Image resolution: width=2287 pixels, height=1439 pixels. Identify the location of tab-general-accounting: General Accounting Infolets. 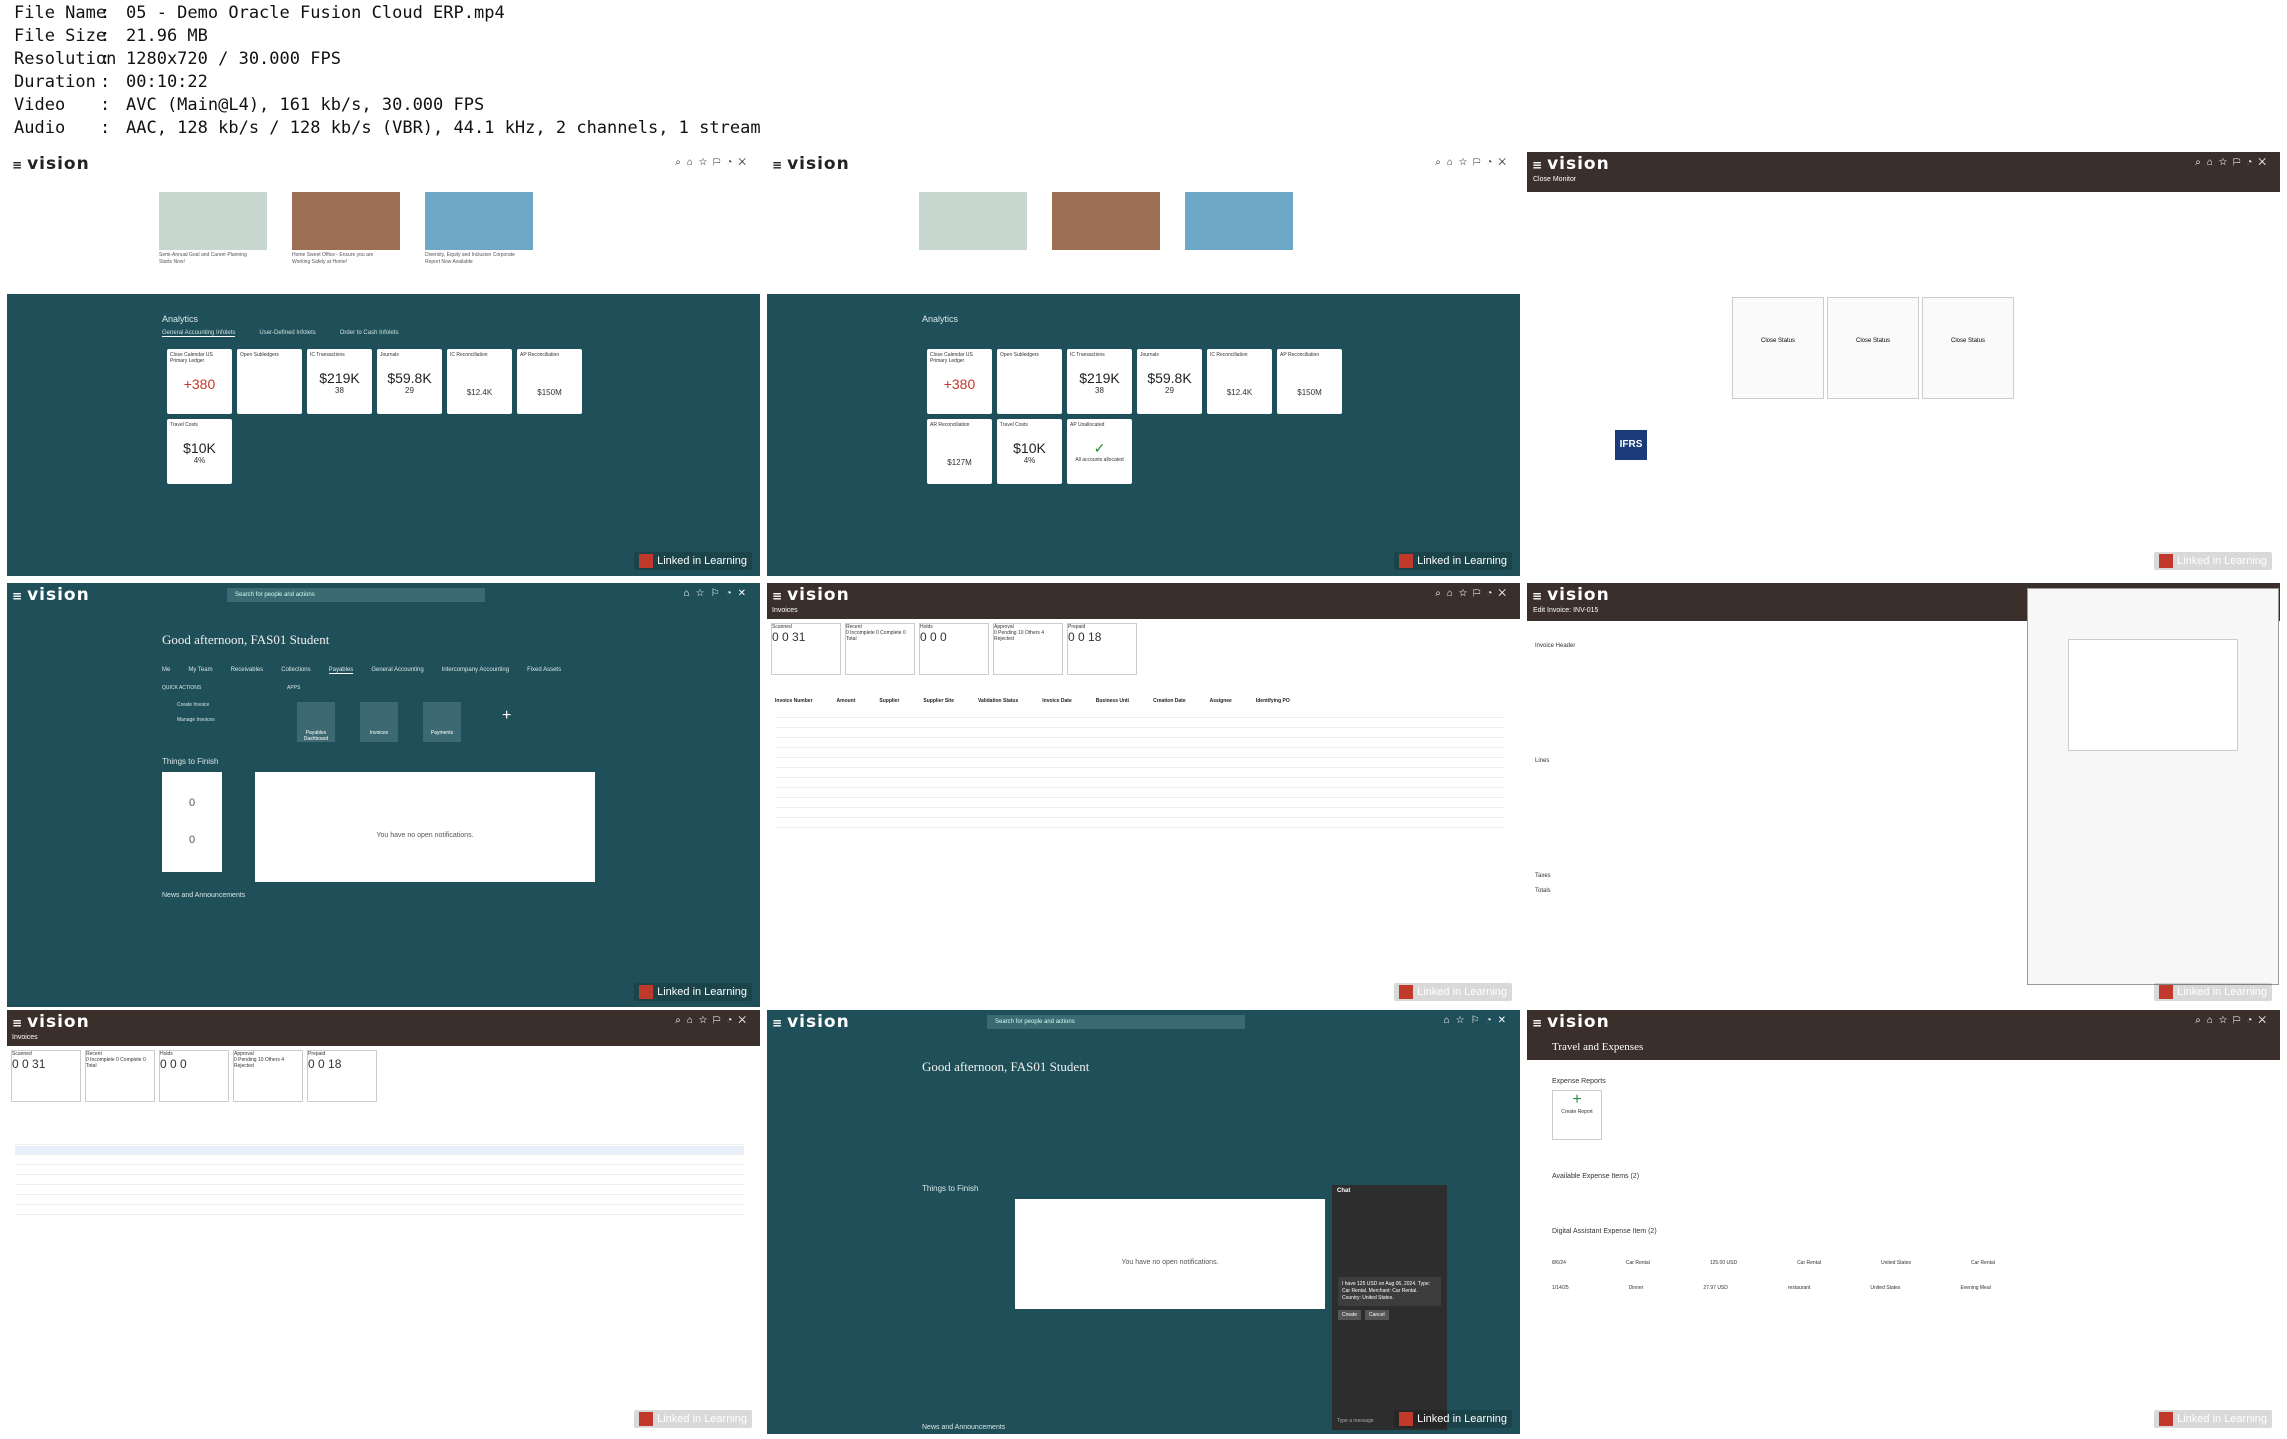
(199, 333).